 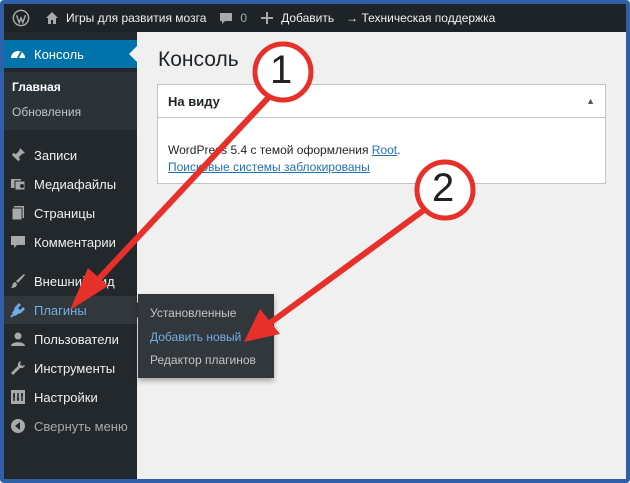 I want to click on annotation-number-1: 1, so click(x=281, y=70).